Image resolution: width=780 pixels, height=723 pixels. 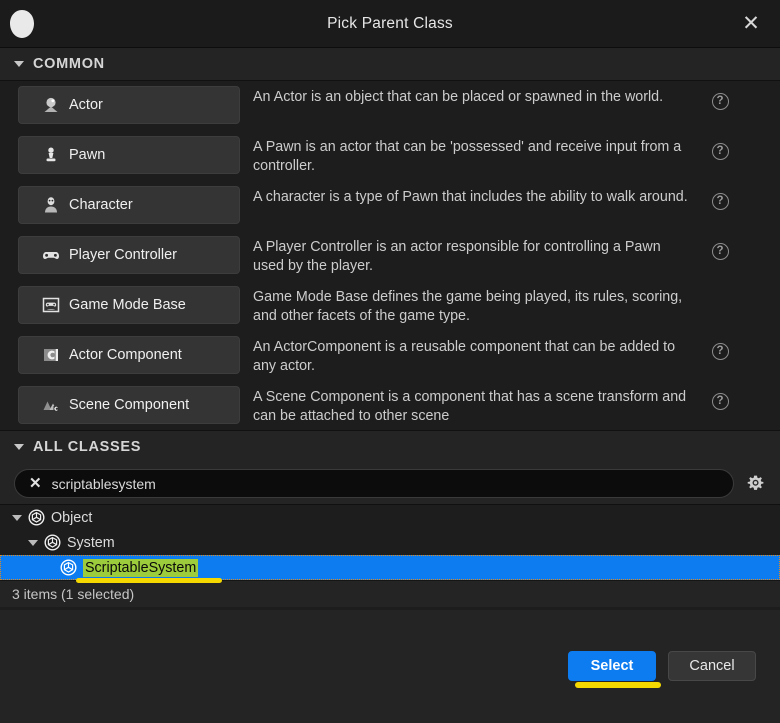 I want to click on cancel-button-label: Cancel, so click(x=712, y=666).